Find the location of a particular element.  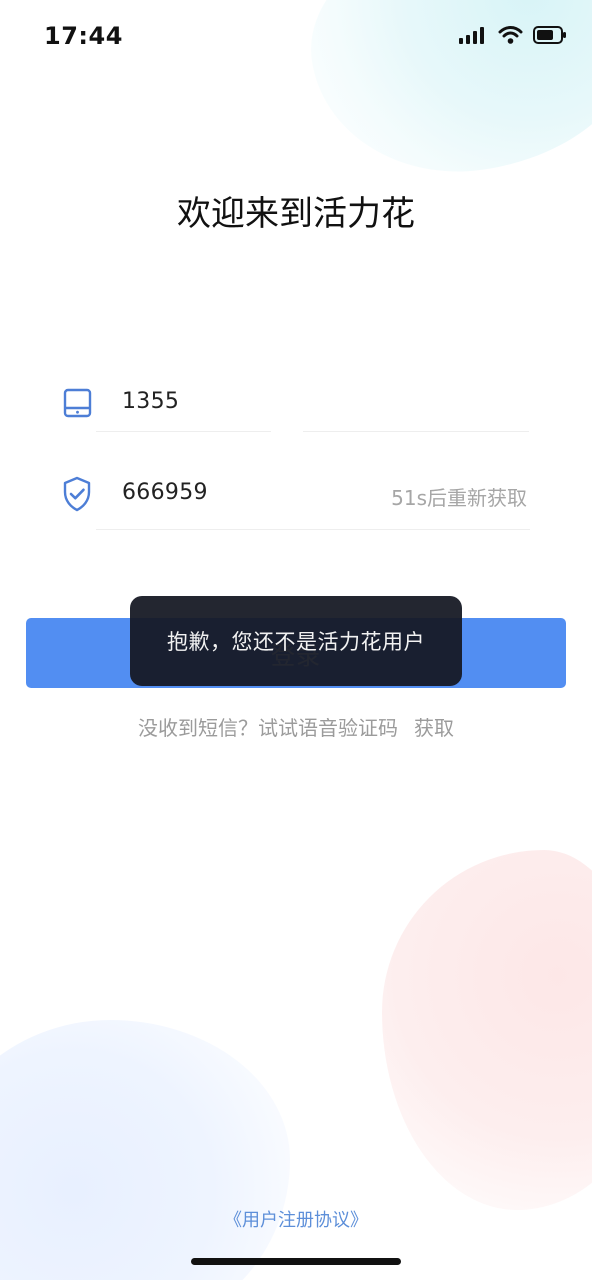

user-agreement-link: 《用户注册协议》 is located at coordinates (296, 1219).